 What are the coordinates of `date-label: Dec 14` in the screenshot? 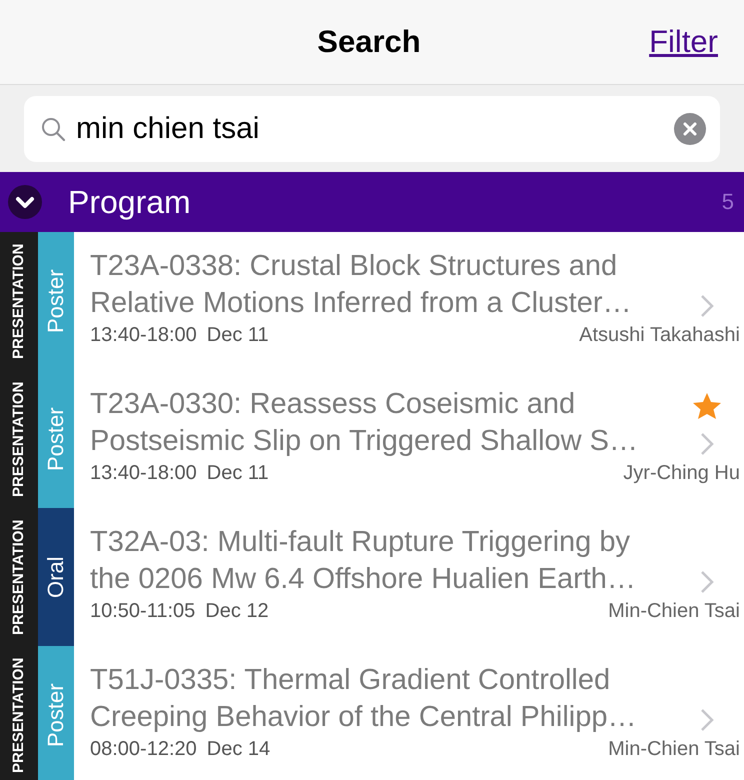 It's located at (238, 749).